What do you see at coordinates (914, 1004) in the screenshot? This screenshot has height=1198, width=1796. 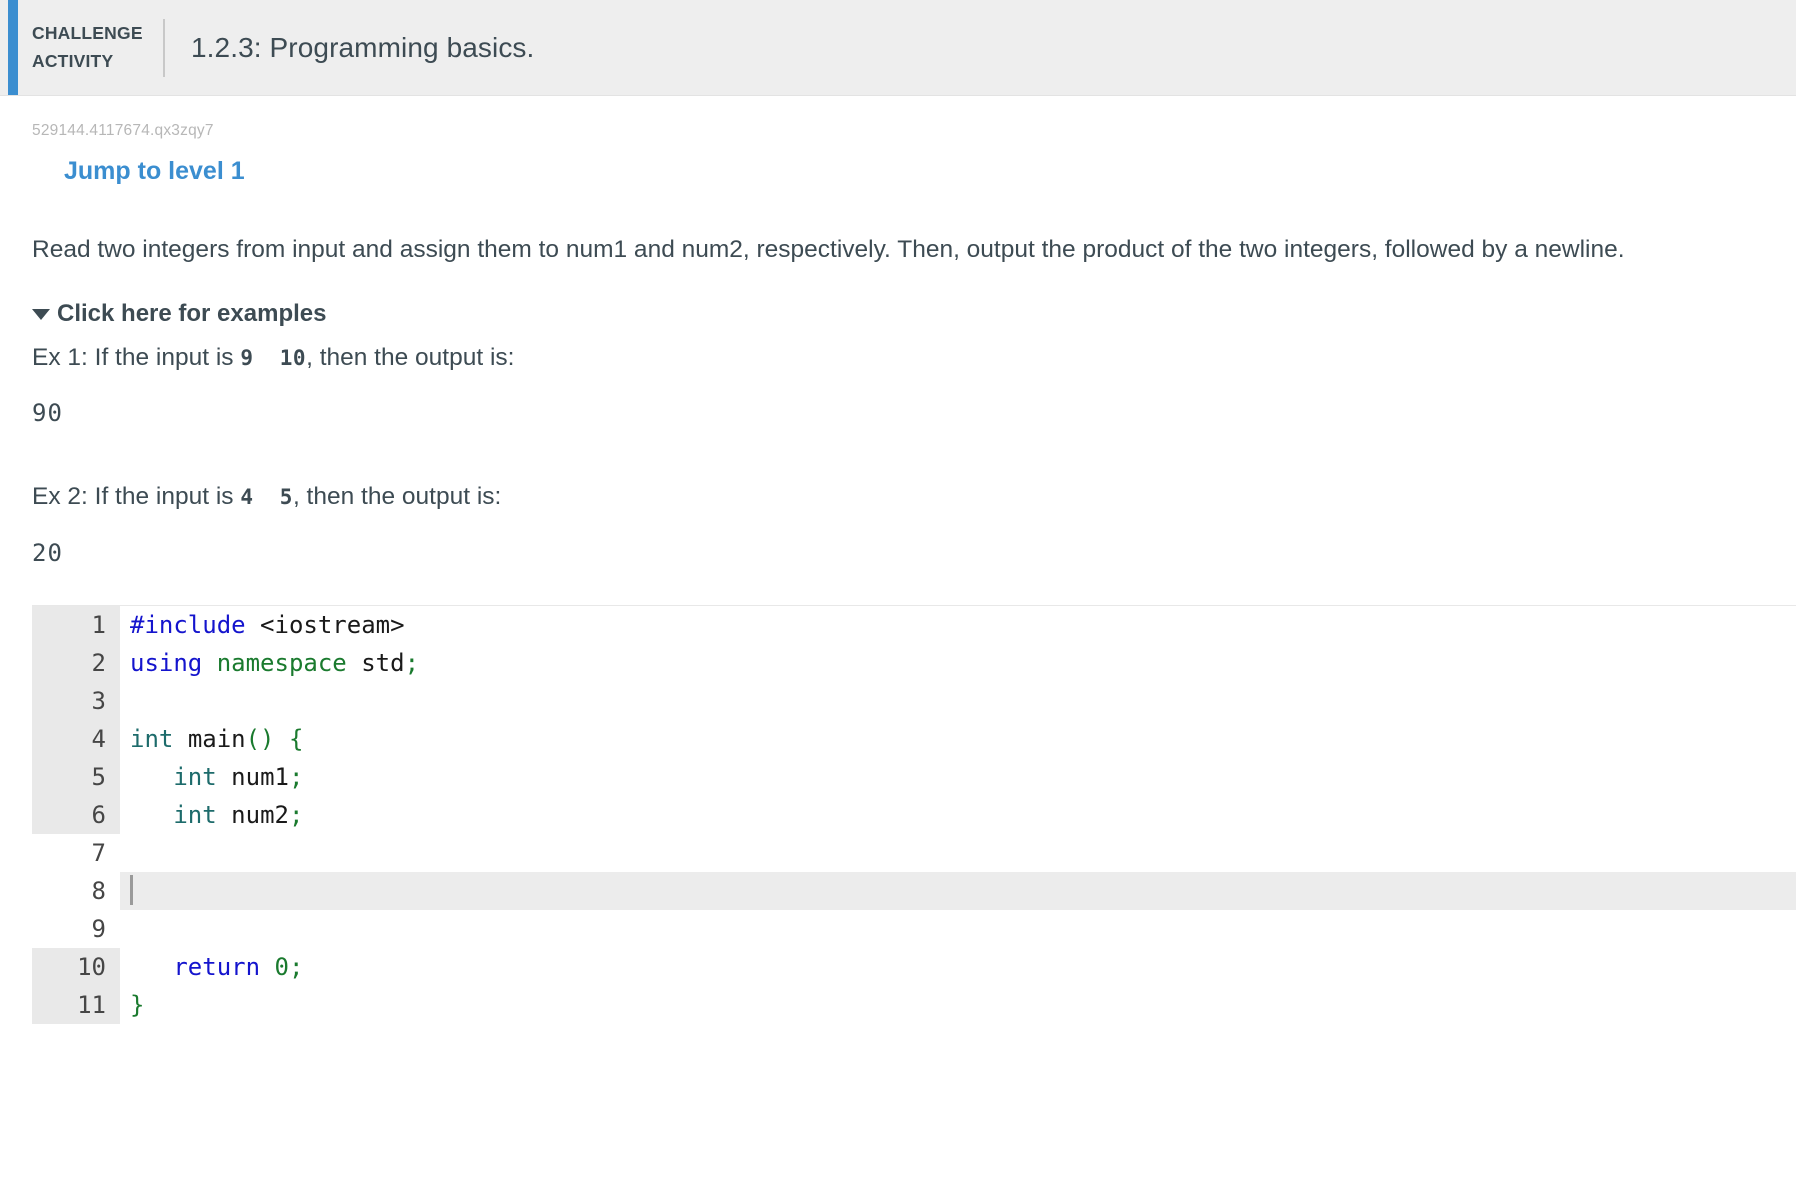 I see `code-line: 11}` at bounding box center [914, 1004].